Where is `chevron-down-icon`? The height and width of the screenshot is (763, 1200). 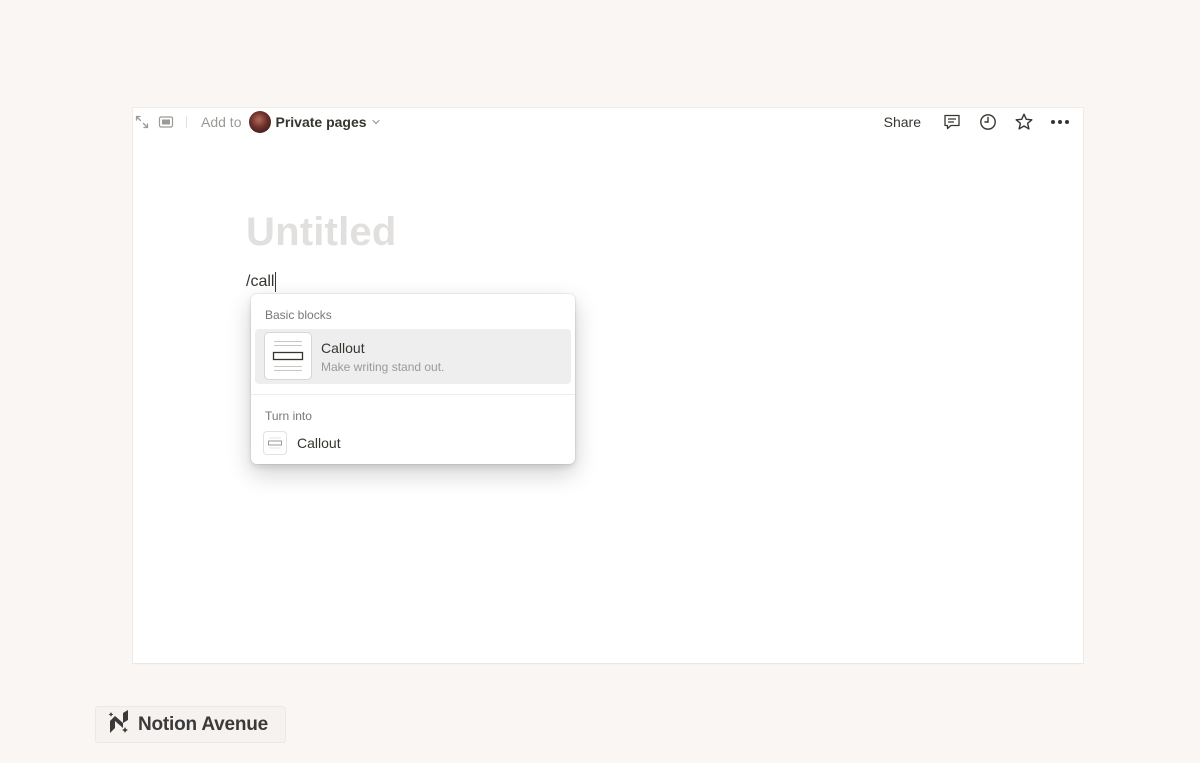 chevron-down-icon is located at coordinates (376, 122).